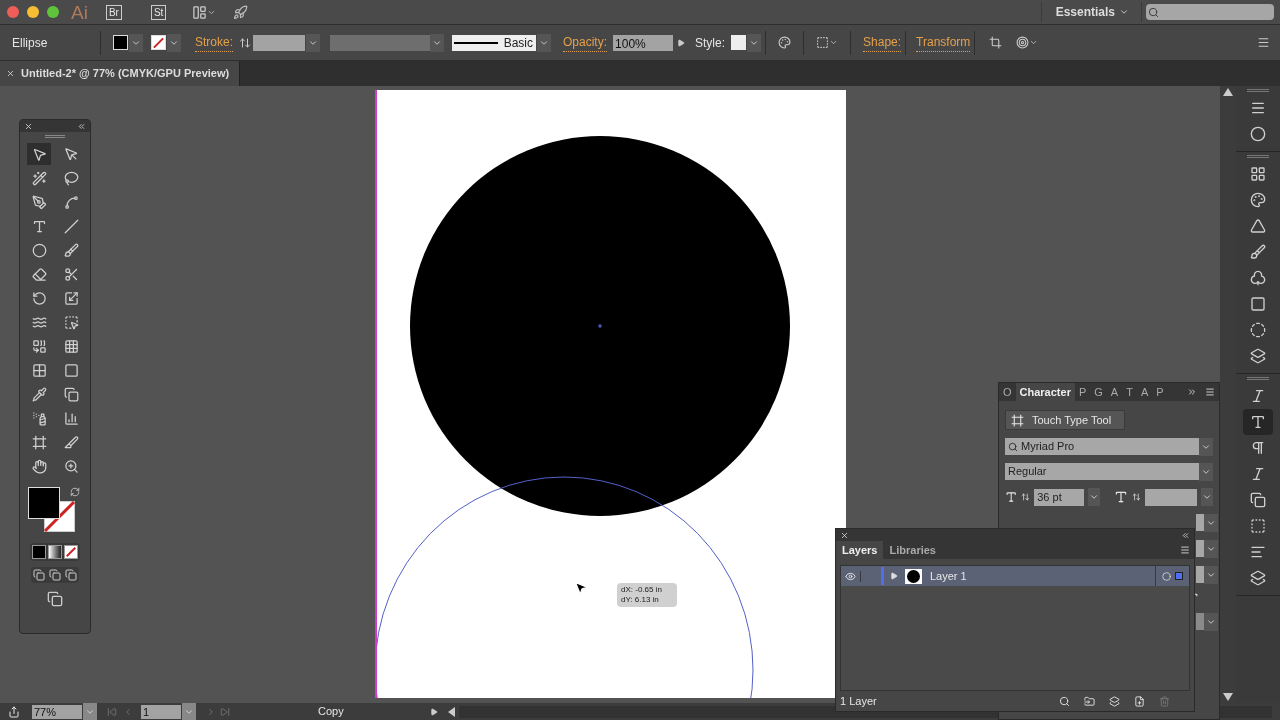 The image size is (1280, 720). I want to click on panel-tab: O, so click(1007, 392).